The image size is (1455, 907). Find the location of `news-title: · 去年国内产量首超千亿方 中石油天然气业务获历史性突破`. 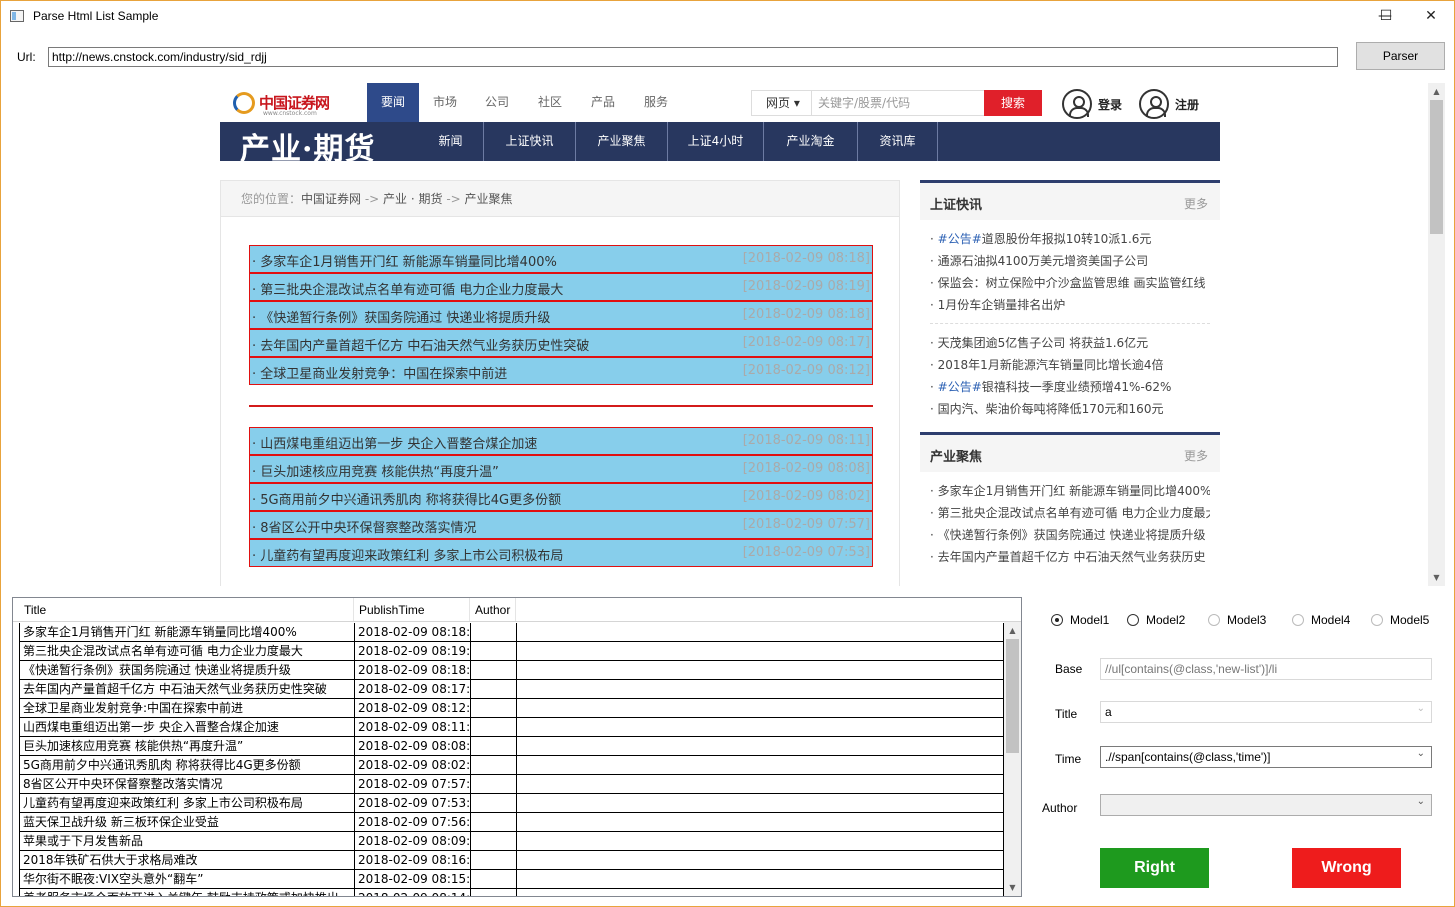

news-title: · 去年国内产量首超千亿方 中石油天然气业务获历史性突破 is located at coordinates (420, 344).